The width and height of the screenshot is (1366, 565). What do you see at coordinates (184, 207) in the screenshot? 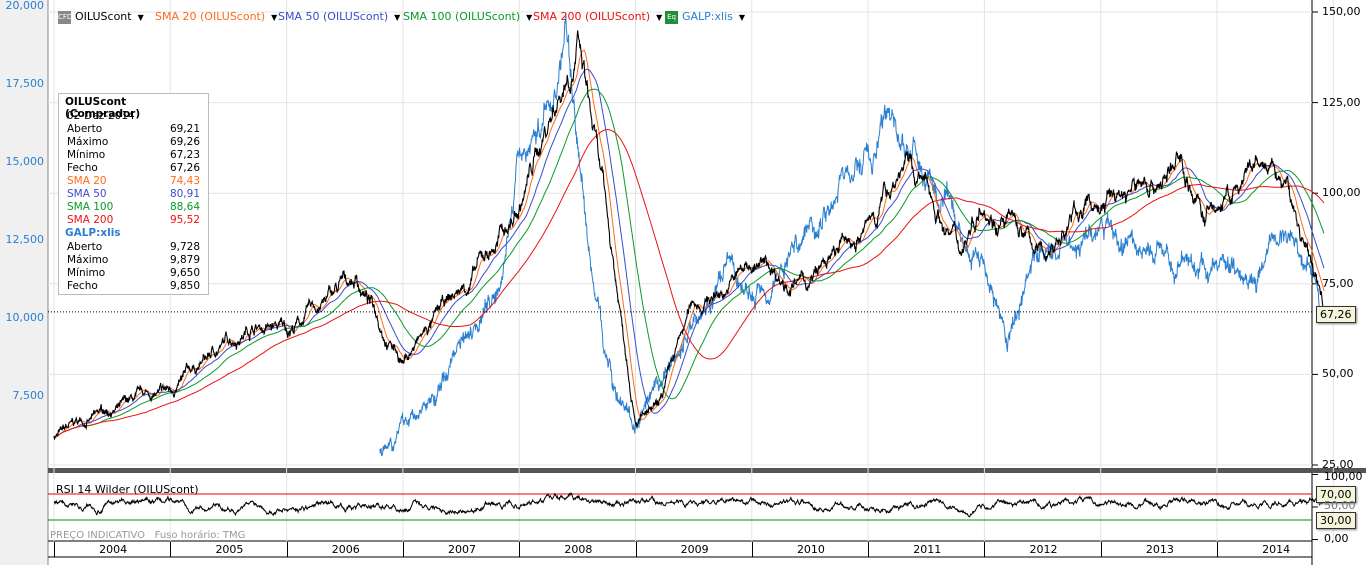
I see `info-value: 88,64` at bounding box center [184, 207].